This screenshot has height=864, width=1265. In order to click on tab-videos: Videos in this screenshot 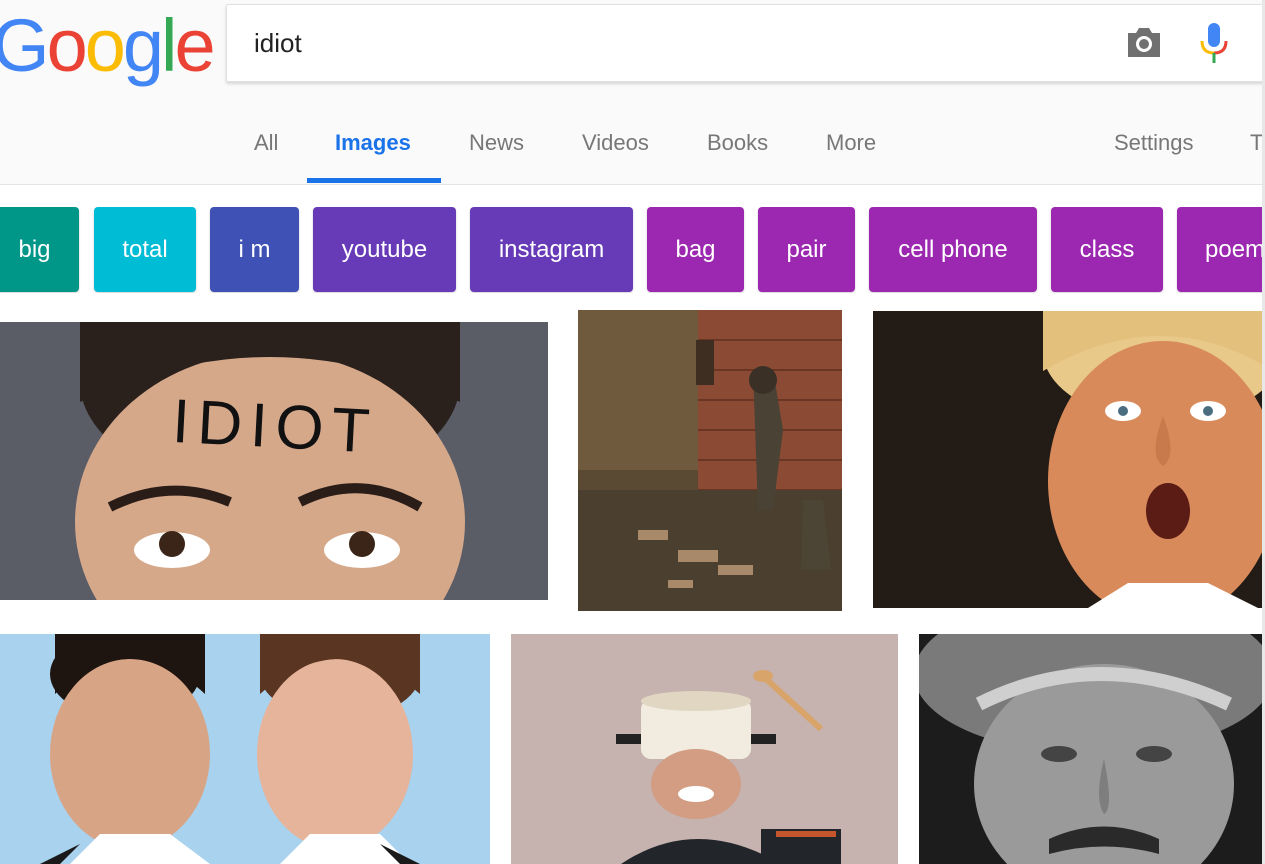, I will do `click(615, 143)`.